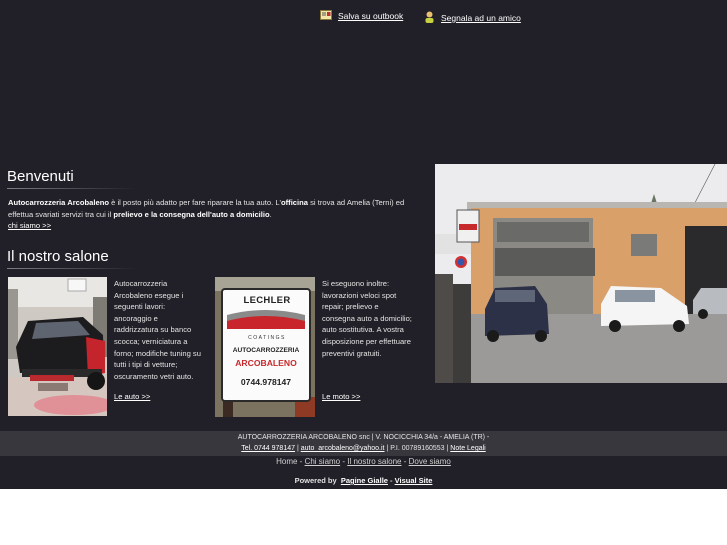 Image resolution: width=727 pixels, height=545 pixels. What do you see at coordinates (268, 448) in the screenshot?
I see `footer-tel-link: Tel. 0744 978147` at bounding box center [268, 448].